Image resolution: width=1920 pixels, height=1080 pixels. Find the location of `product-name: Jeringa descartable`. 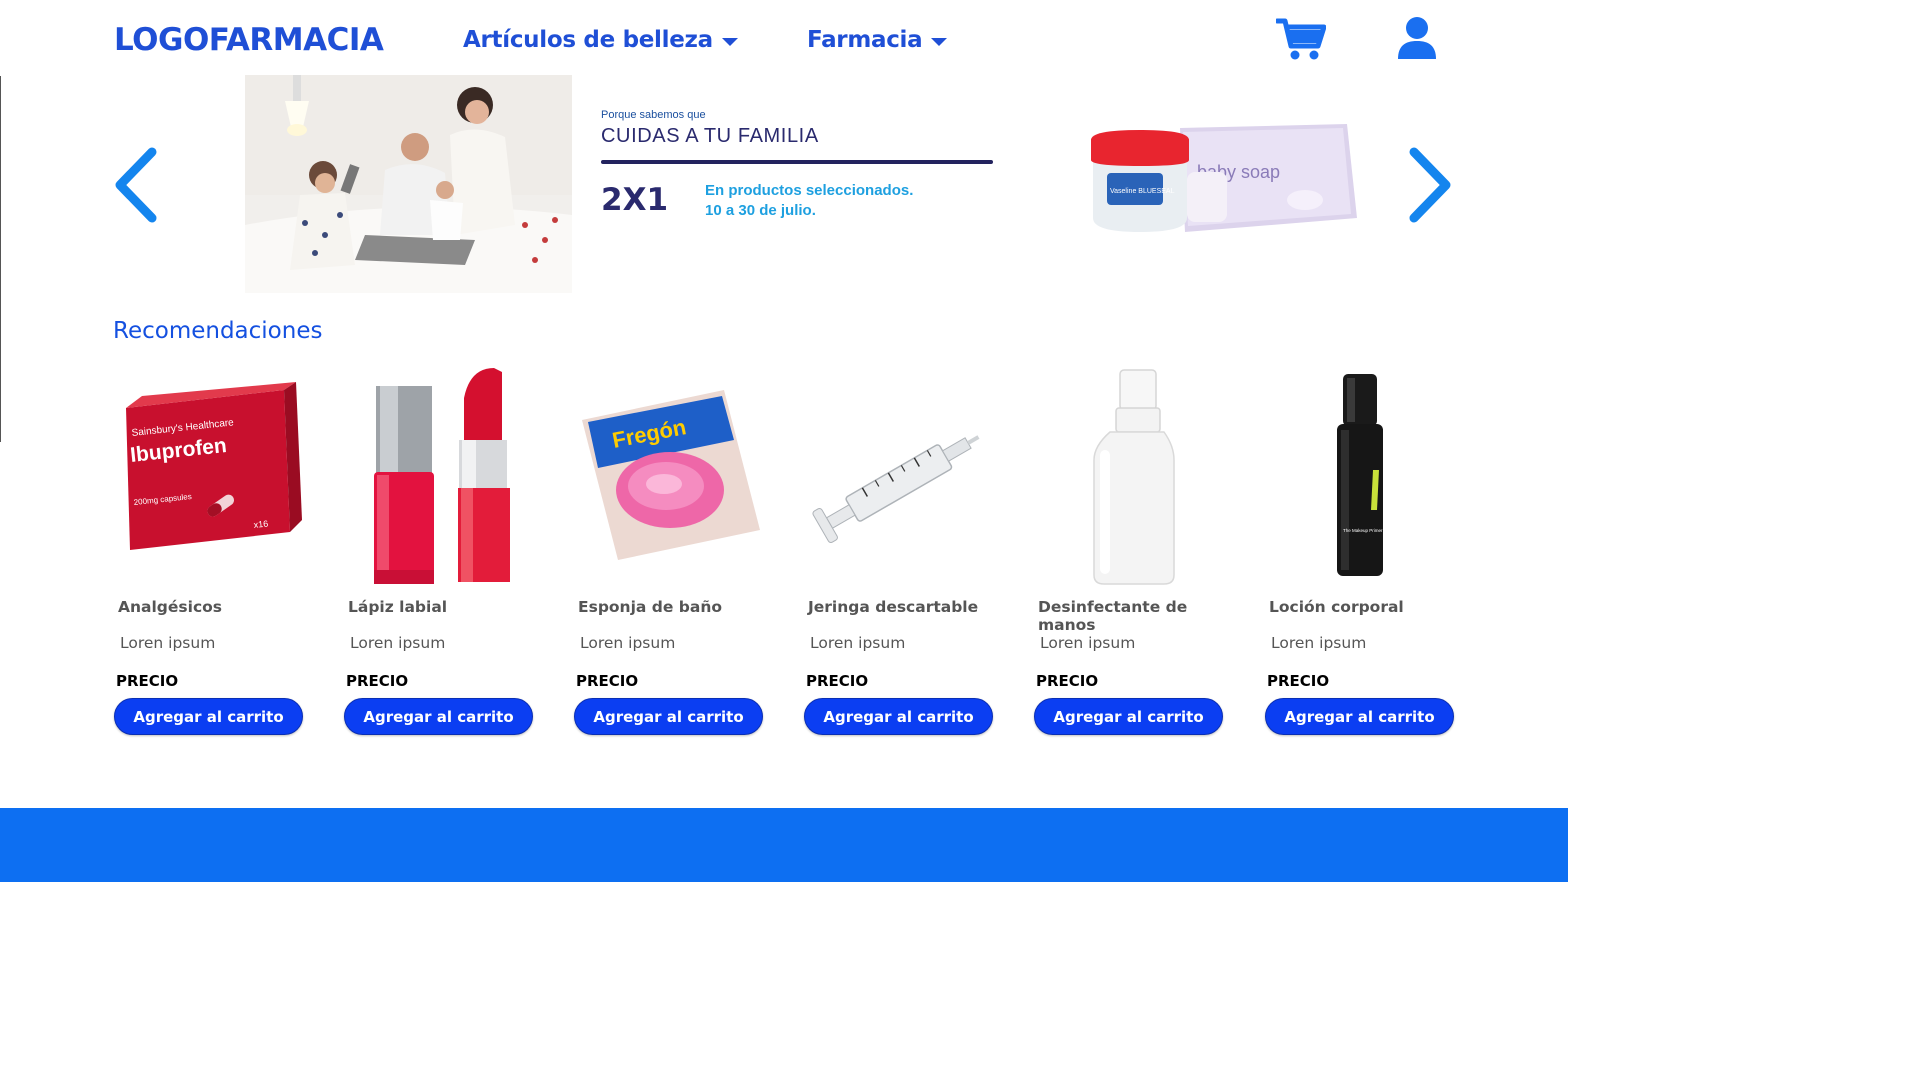

product-name: Jeringa descartable is located at coordinates (893, 607).